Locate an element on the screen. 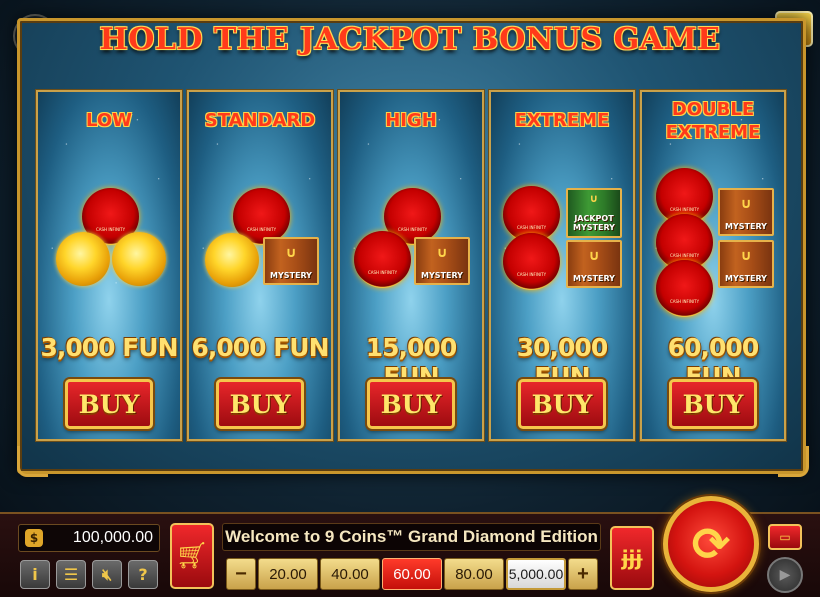  tier-label: LOW is located at coordinates (109, 120).